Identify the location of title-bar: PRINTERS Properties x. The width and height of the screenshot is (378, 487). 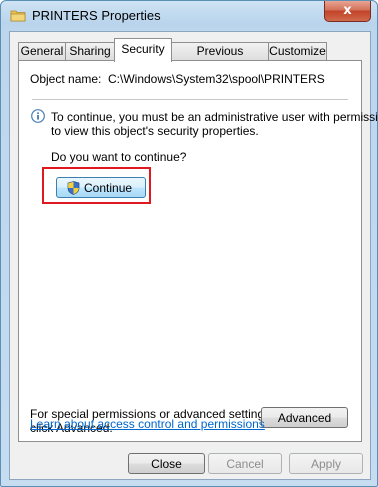
(189, 16).